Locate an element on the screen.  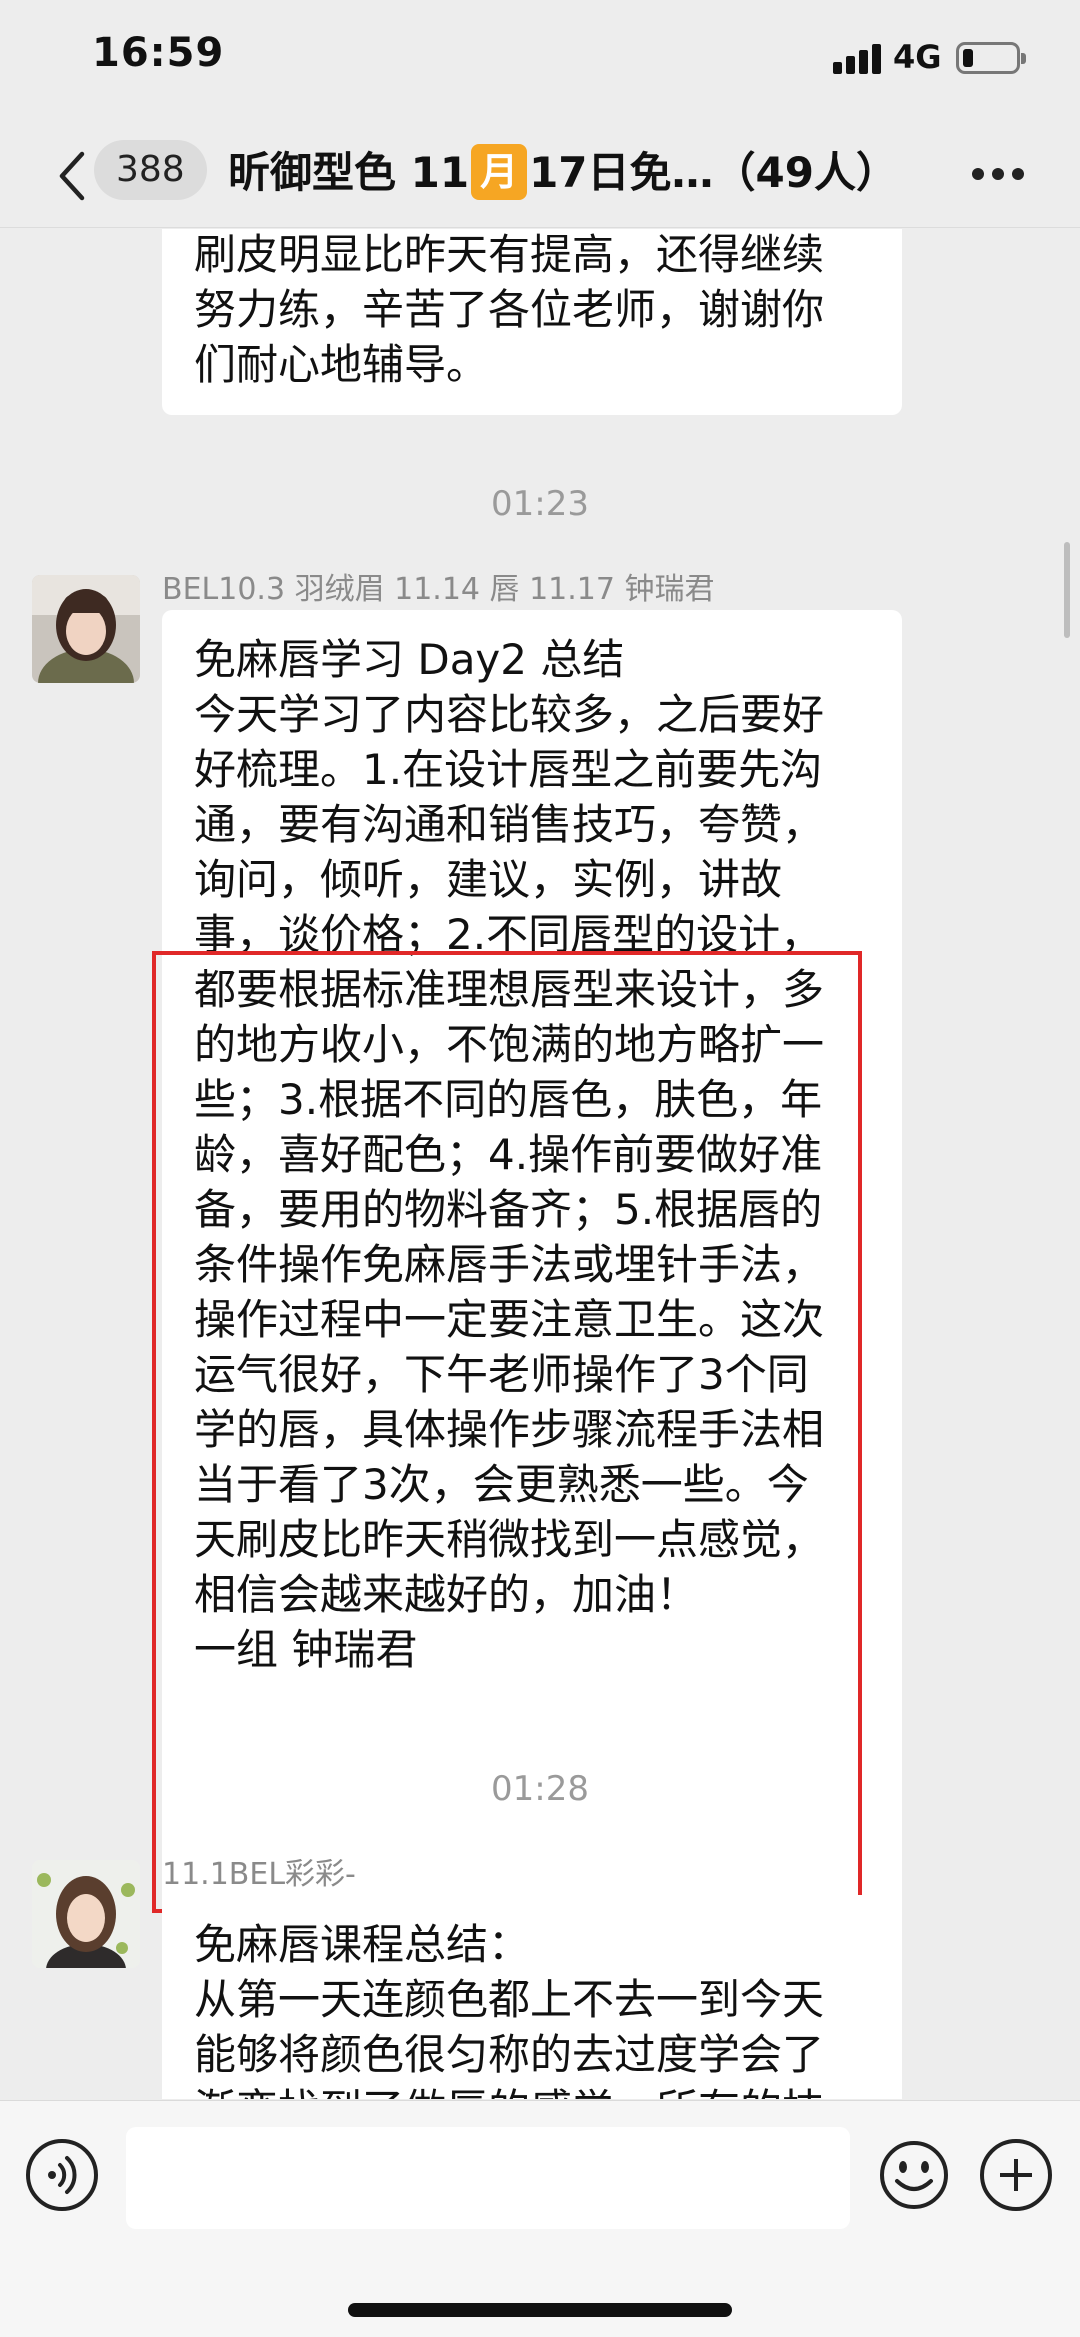
unread-count-badge: 388 is located at coordinates (150, 170).